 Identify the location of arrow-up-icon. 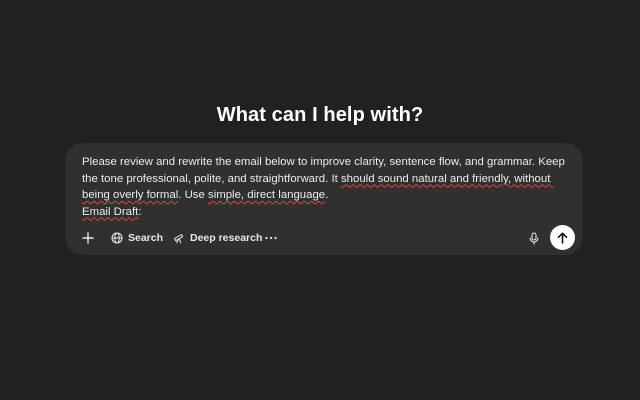
(562, 238).